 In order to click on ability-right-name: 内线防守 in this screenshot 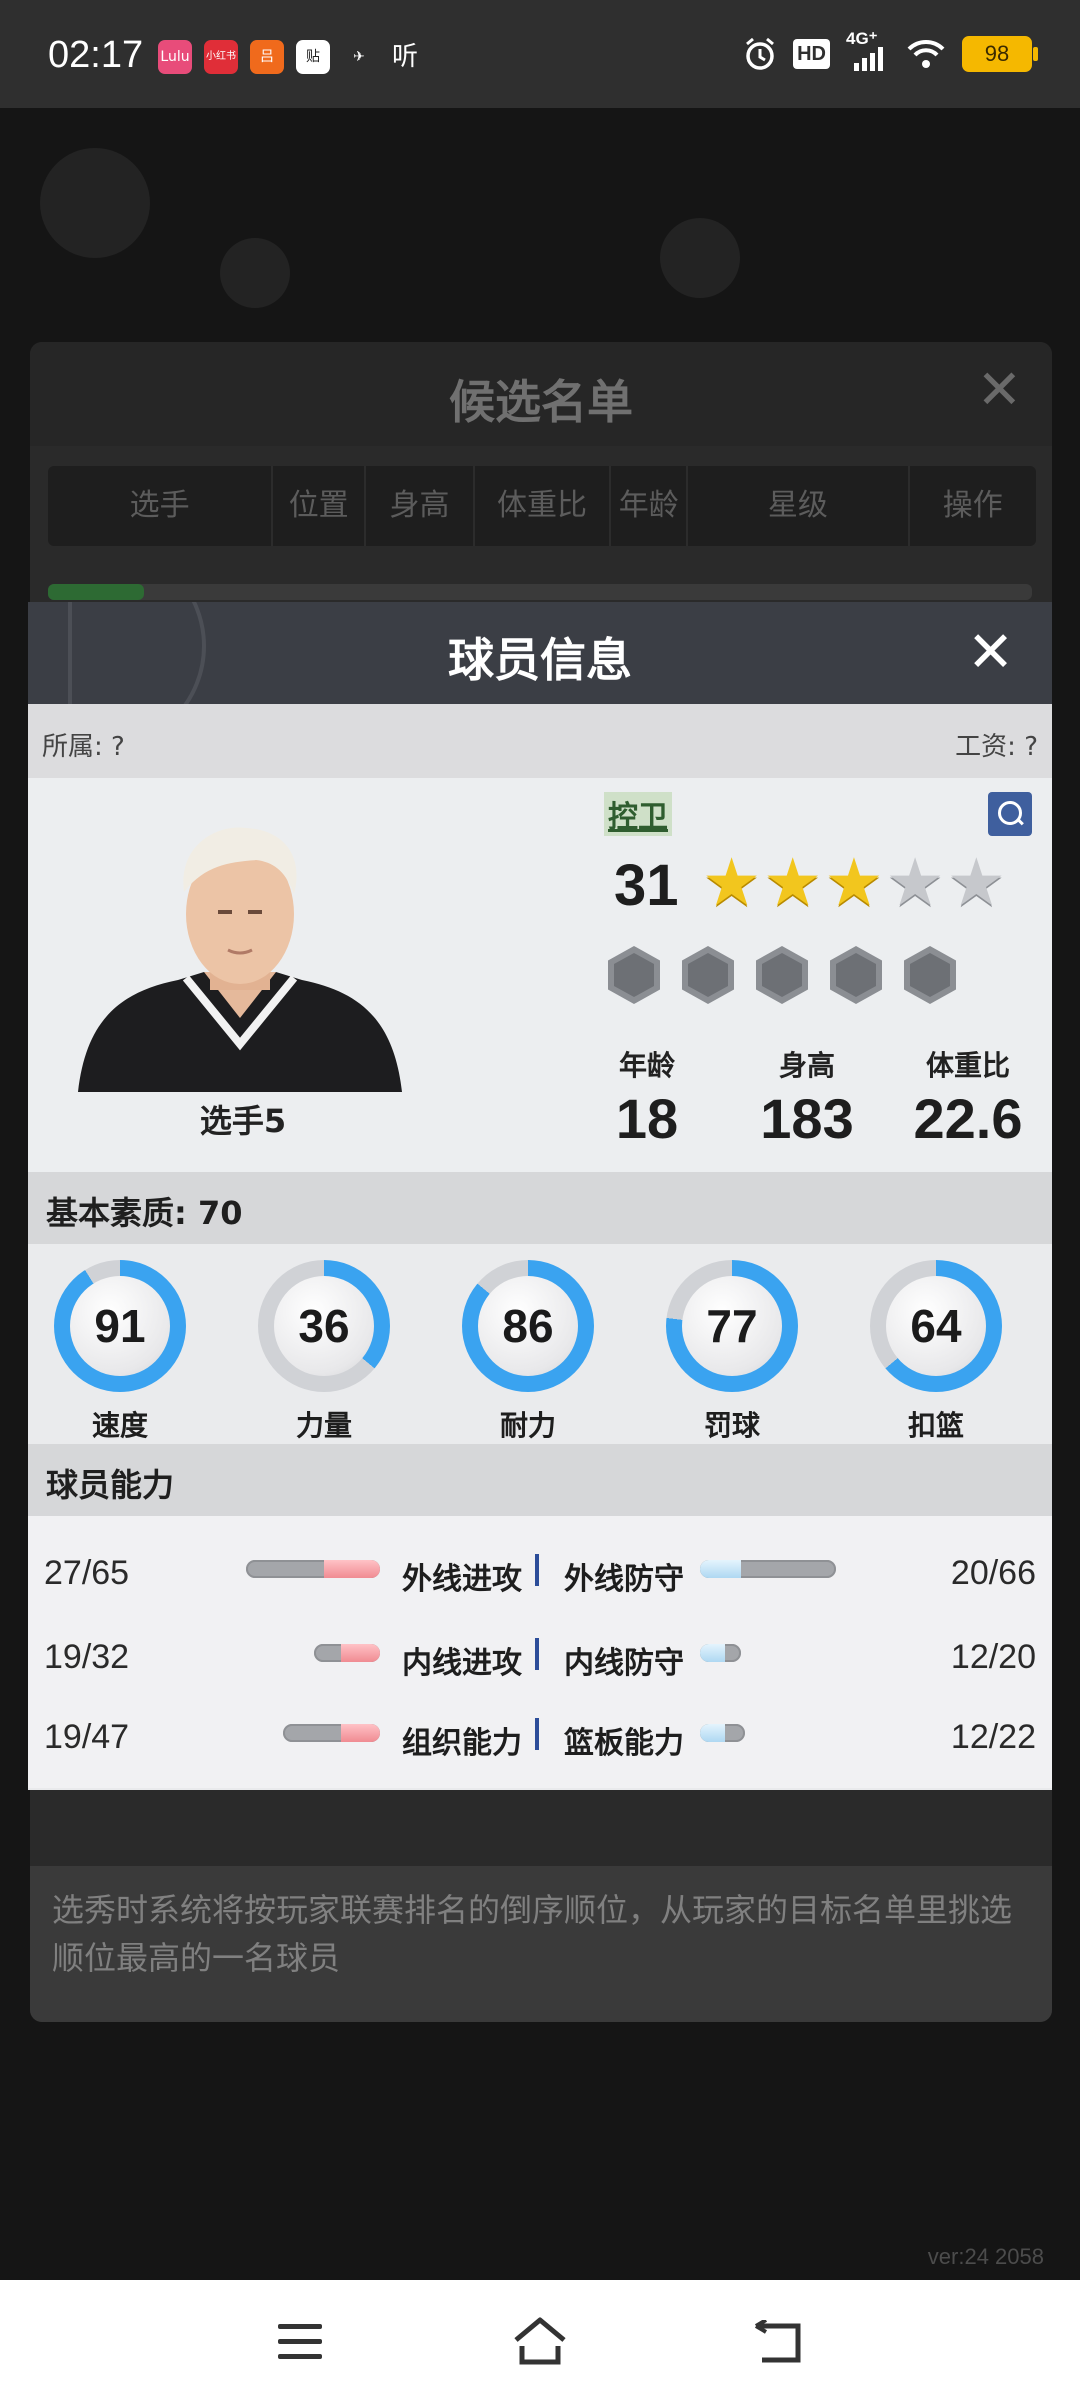, I will do `click(624, 1663)`.